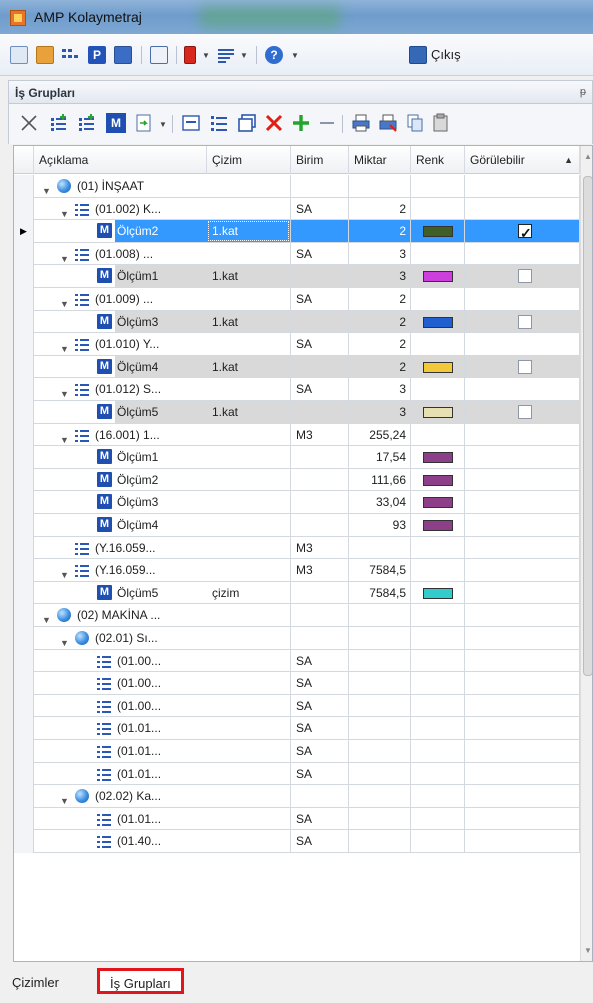 This screenshot has height=1003, width=593. What do you see at coordinates (24, 231) in the screenshot?
I see `row-indicator: ▶` at bounding box center [24, 231].